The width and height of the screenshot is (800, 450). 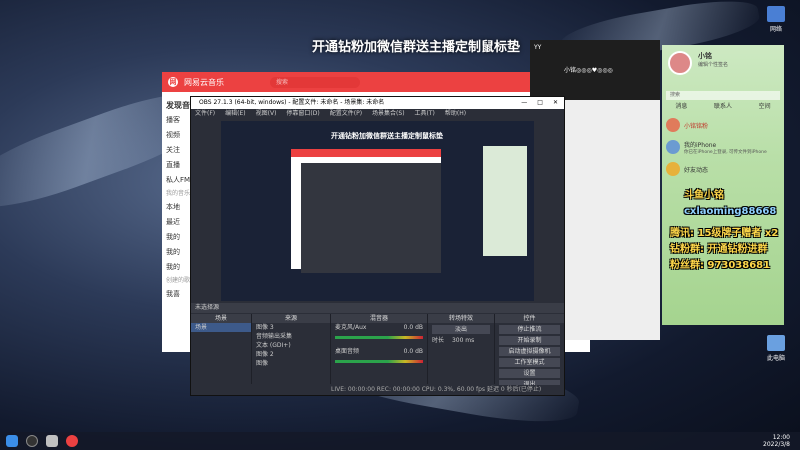 I want to click on list-item: 小铭铭粉, so click(x=723, y=125).